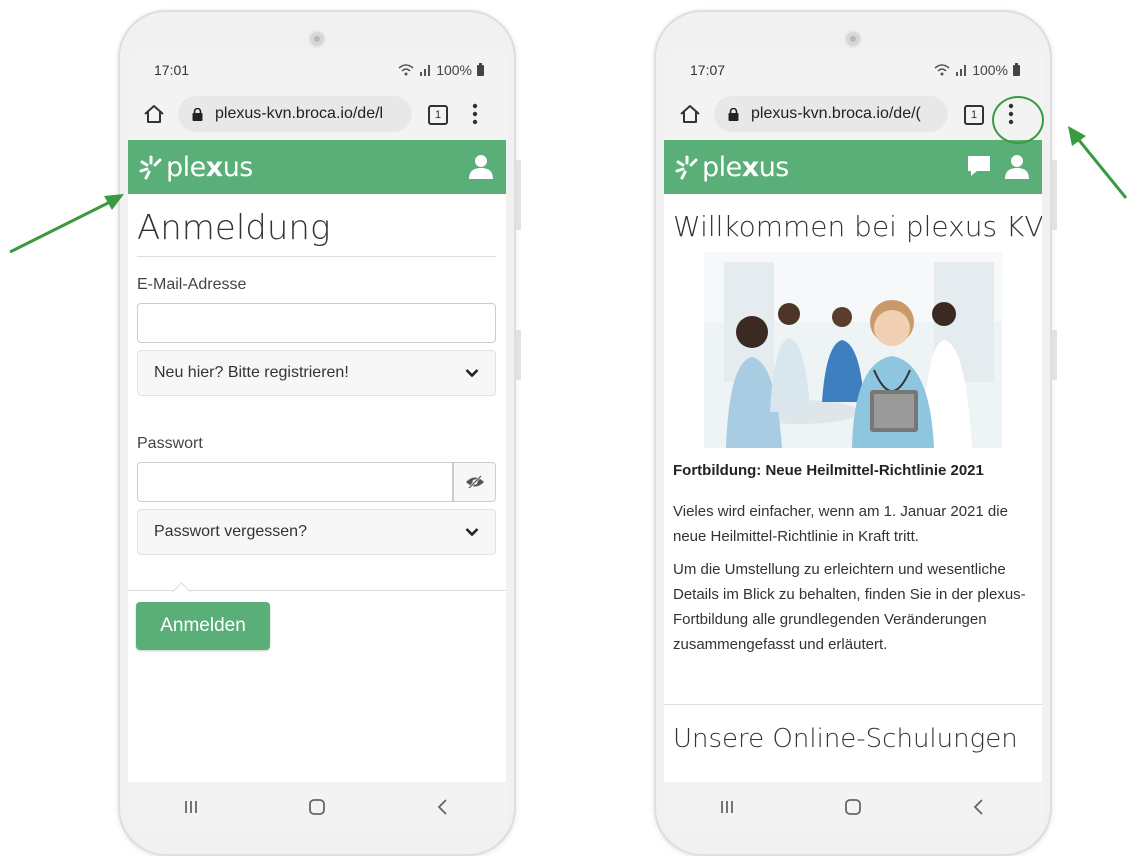 This screenshot has height=856, width=1129. What do you see at coordinates (708, 70) in the screenshot?
I see `status-time: 17:07` at bounding box center [708, 70].